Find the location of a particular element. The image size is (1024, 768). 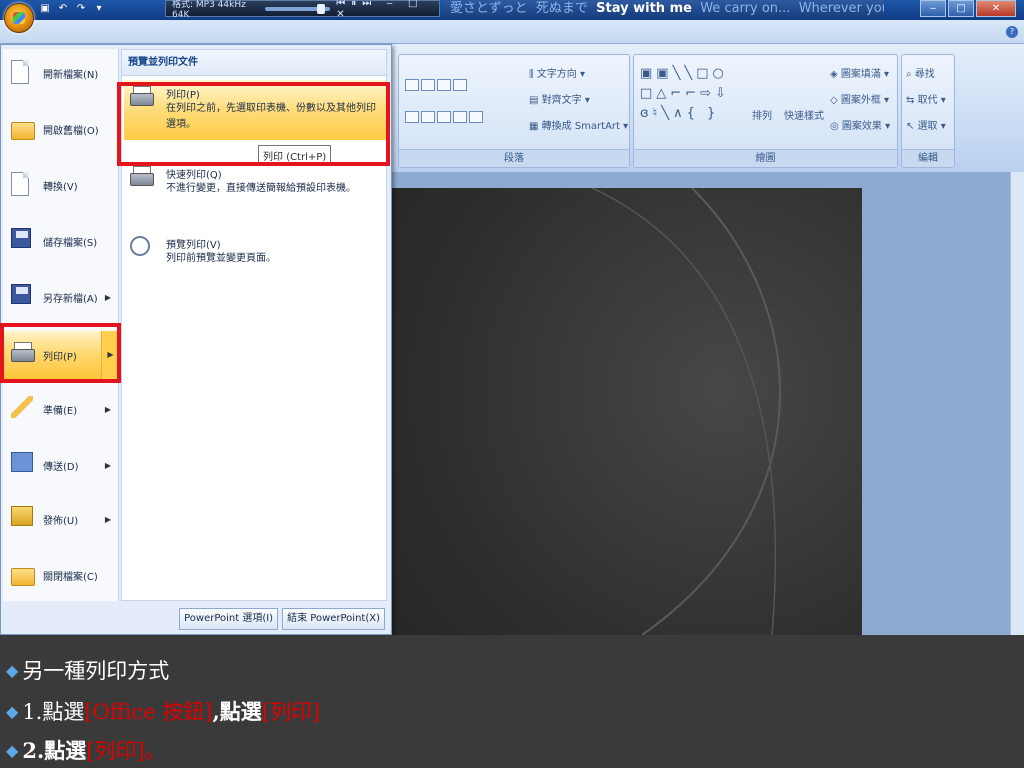

select-label: 選取 is located at coordinates (927, 126).